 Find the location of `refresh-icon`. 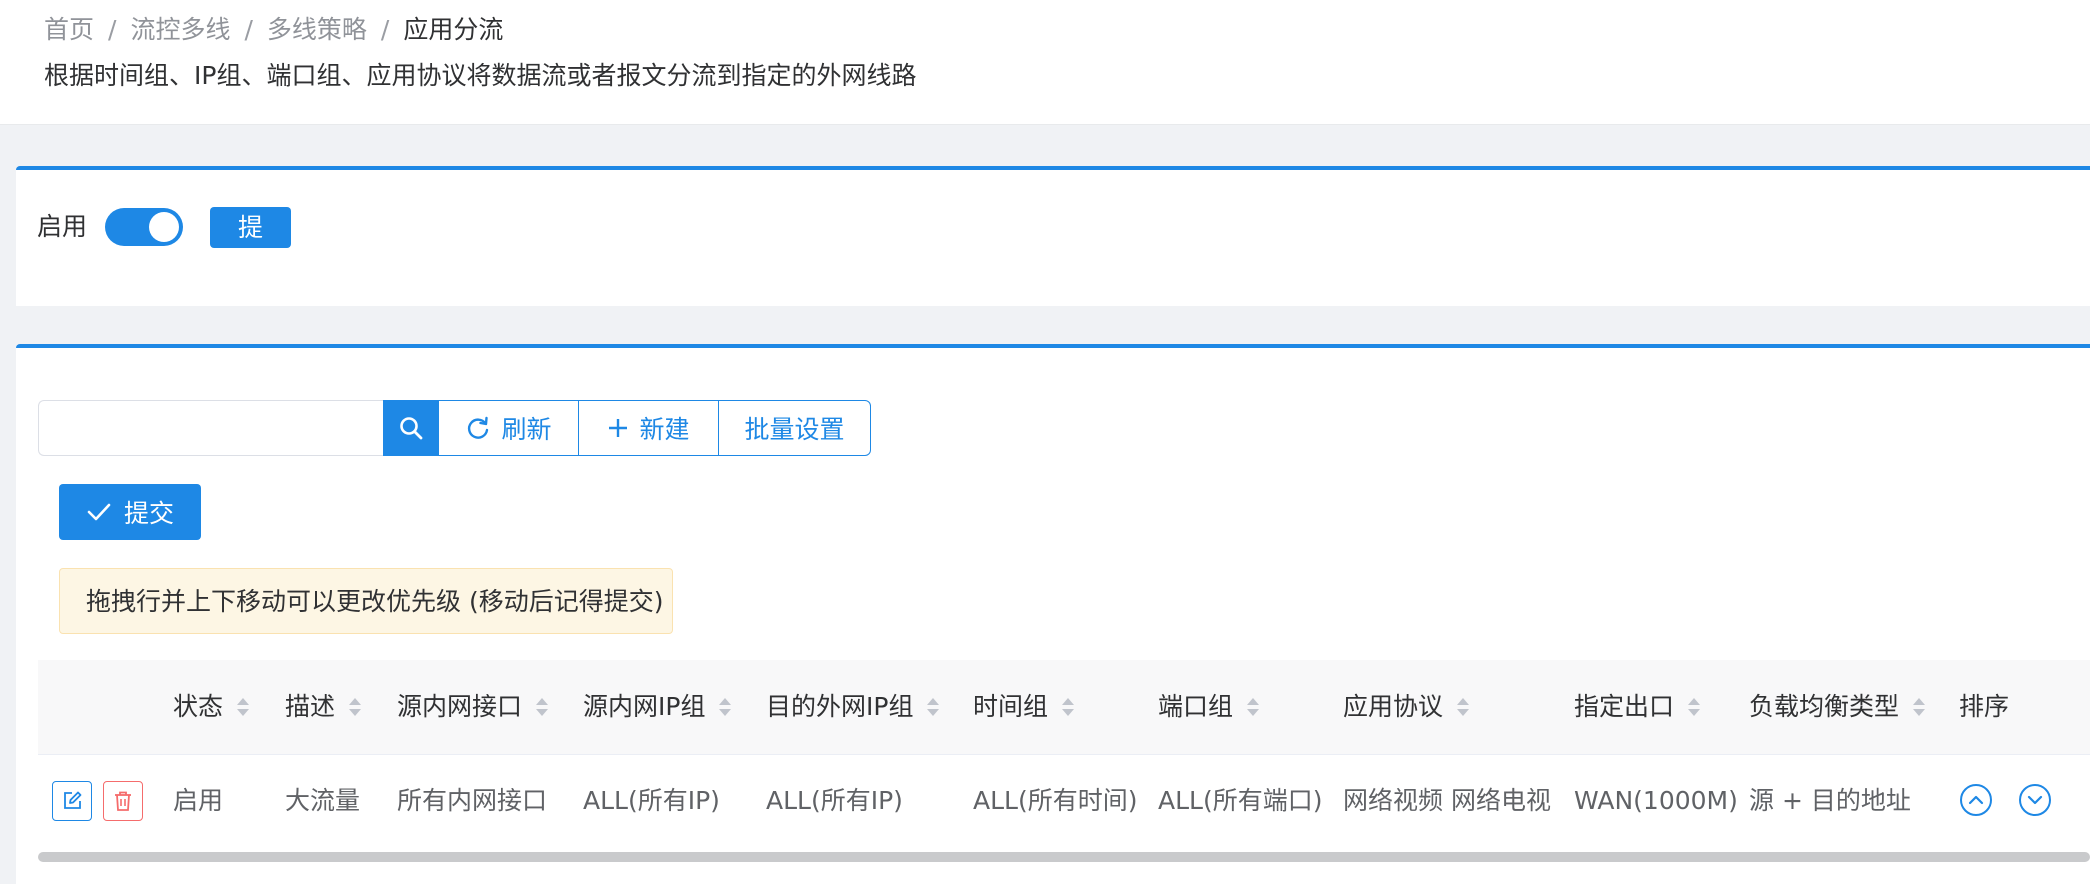

refresh-icon is located at coordinates (478, 427).